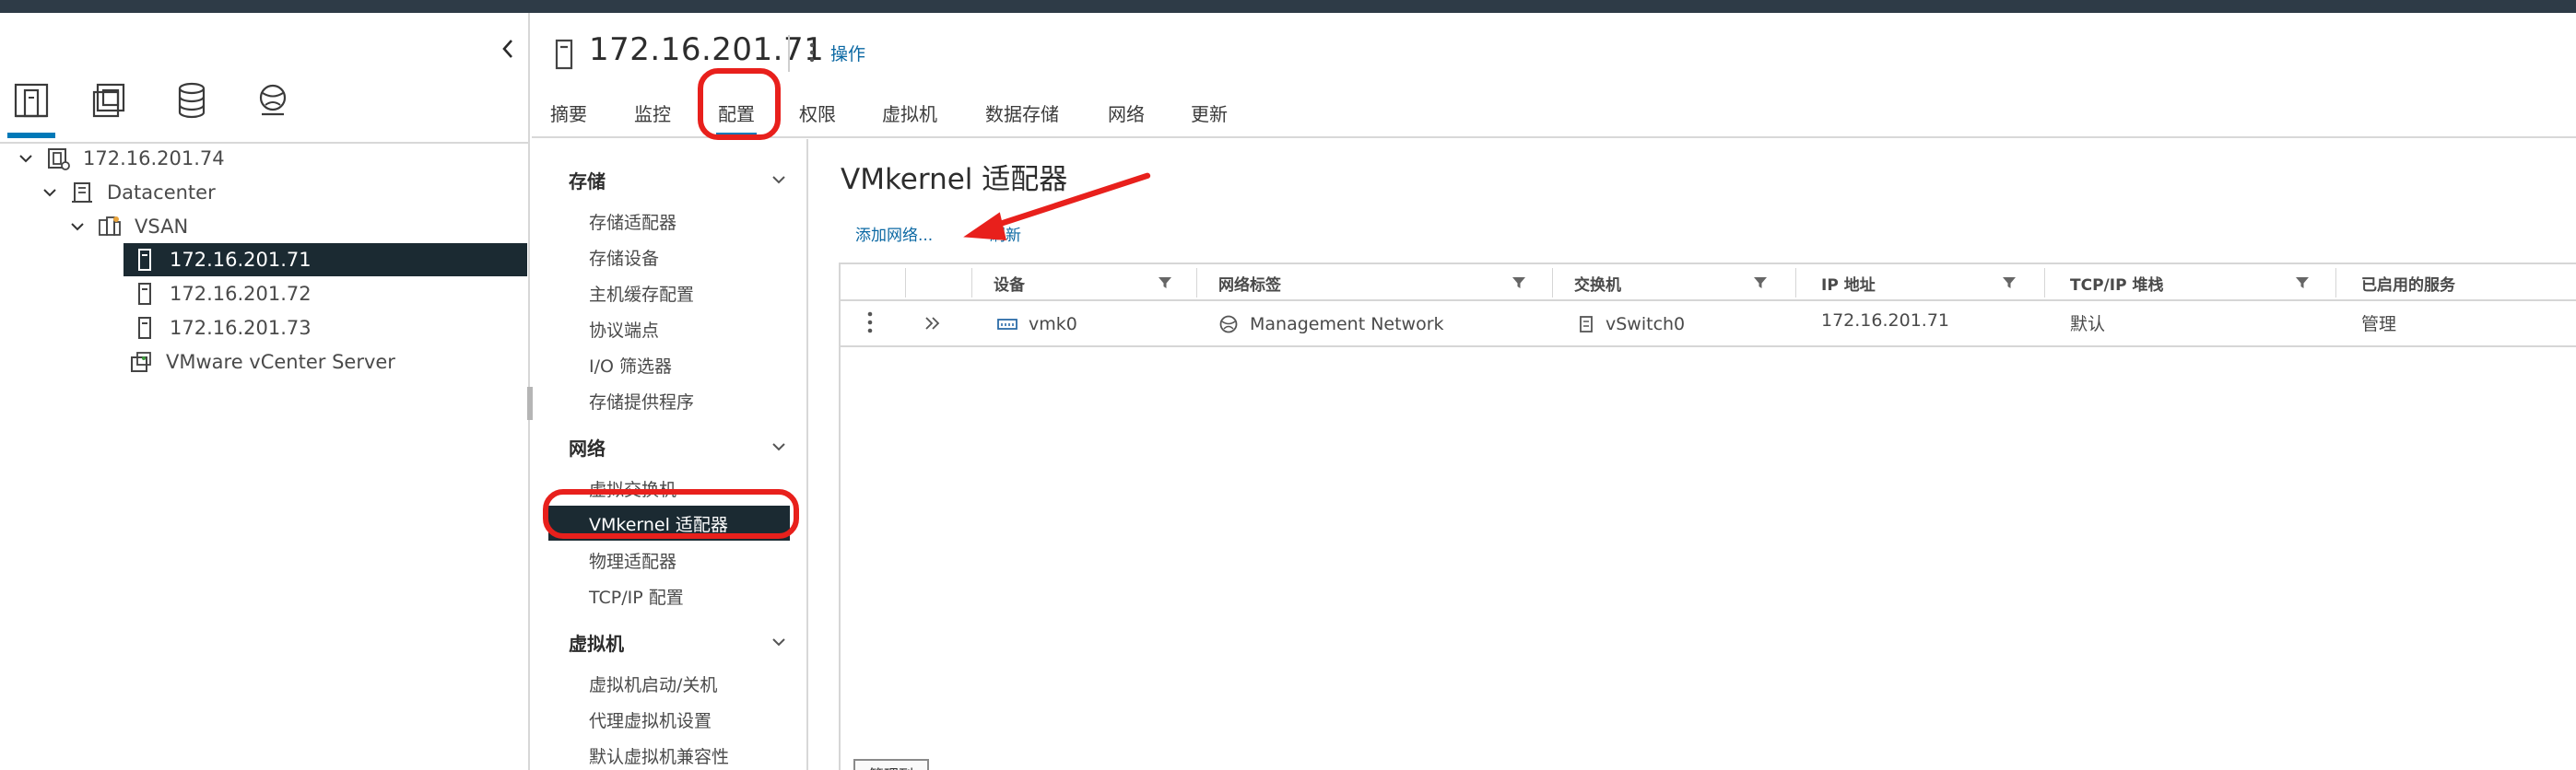 The width and height of the screenshot is (2576, 770). Describe the element at coordinates (262, 362) in the screenshot. I see `tree-item-vcenter-vm: VMware vCenter Server` at that location.